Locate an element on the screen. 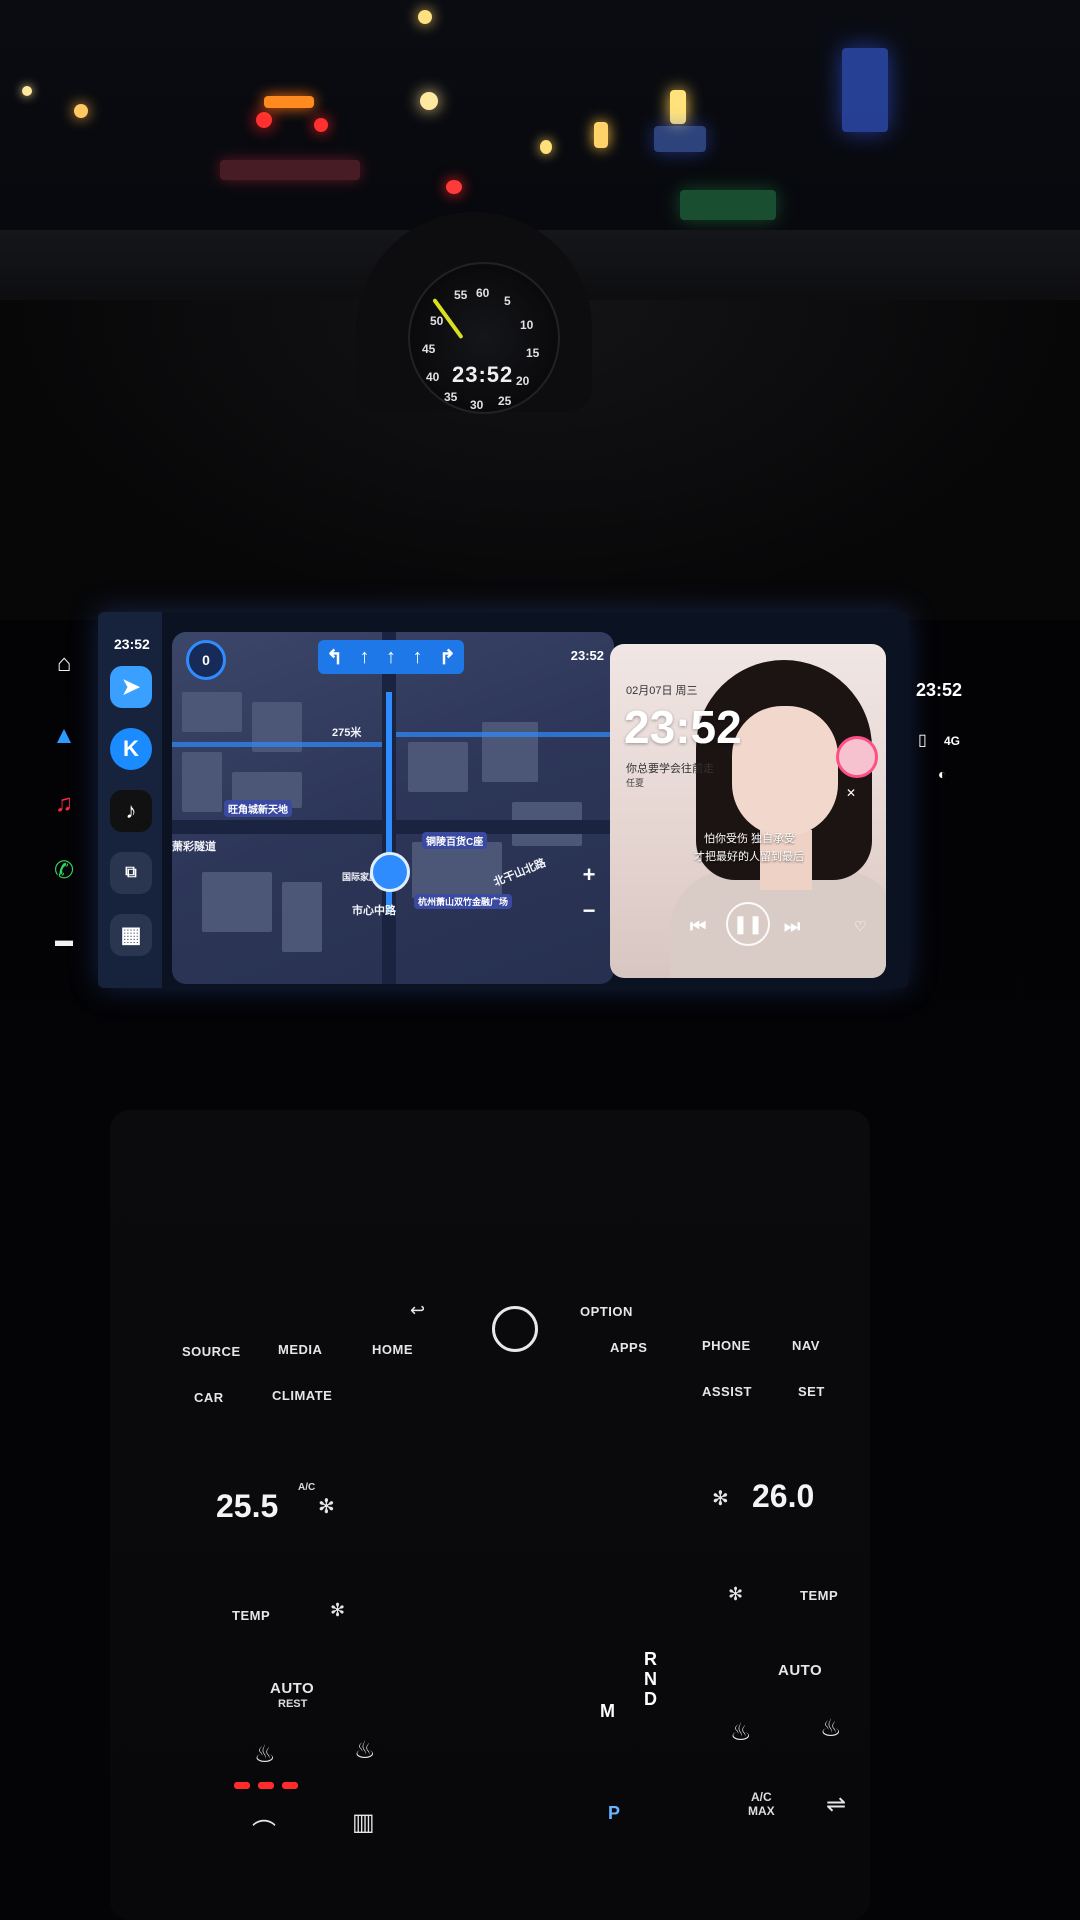 The height and width of the screenshot is (1920, 1080). control-knob is located at coordinates (515, 1329).